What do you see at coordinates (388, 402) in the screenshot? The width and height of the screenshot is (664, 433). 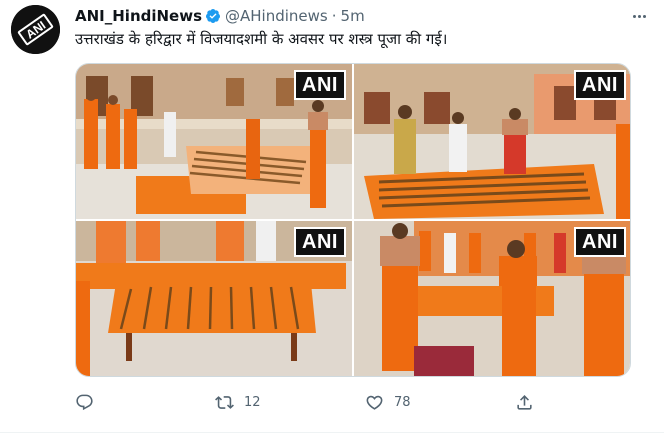 I see `like-button: 78` at bounding box center [388, 402].